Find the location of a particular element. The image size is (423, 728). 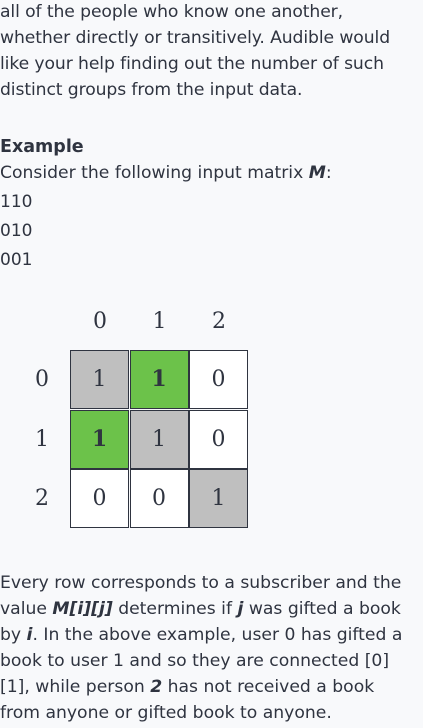

matrix-row: 110 is located at coordinates (16, 202).